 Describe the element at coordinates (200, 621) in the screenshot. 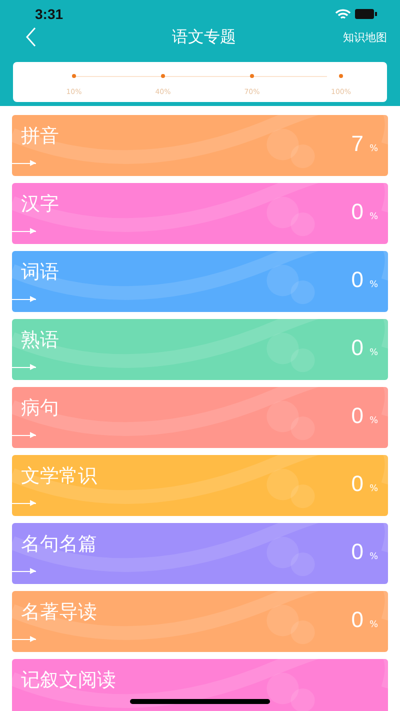

I see `topic-card: 名著导读 0 %` at that location.